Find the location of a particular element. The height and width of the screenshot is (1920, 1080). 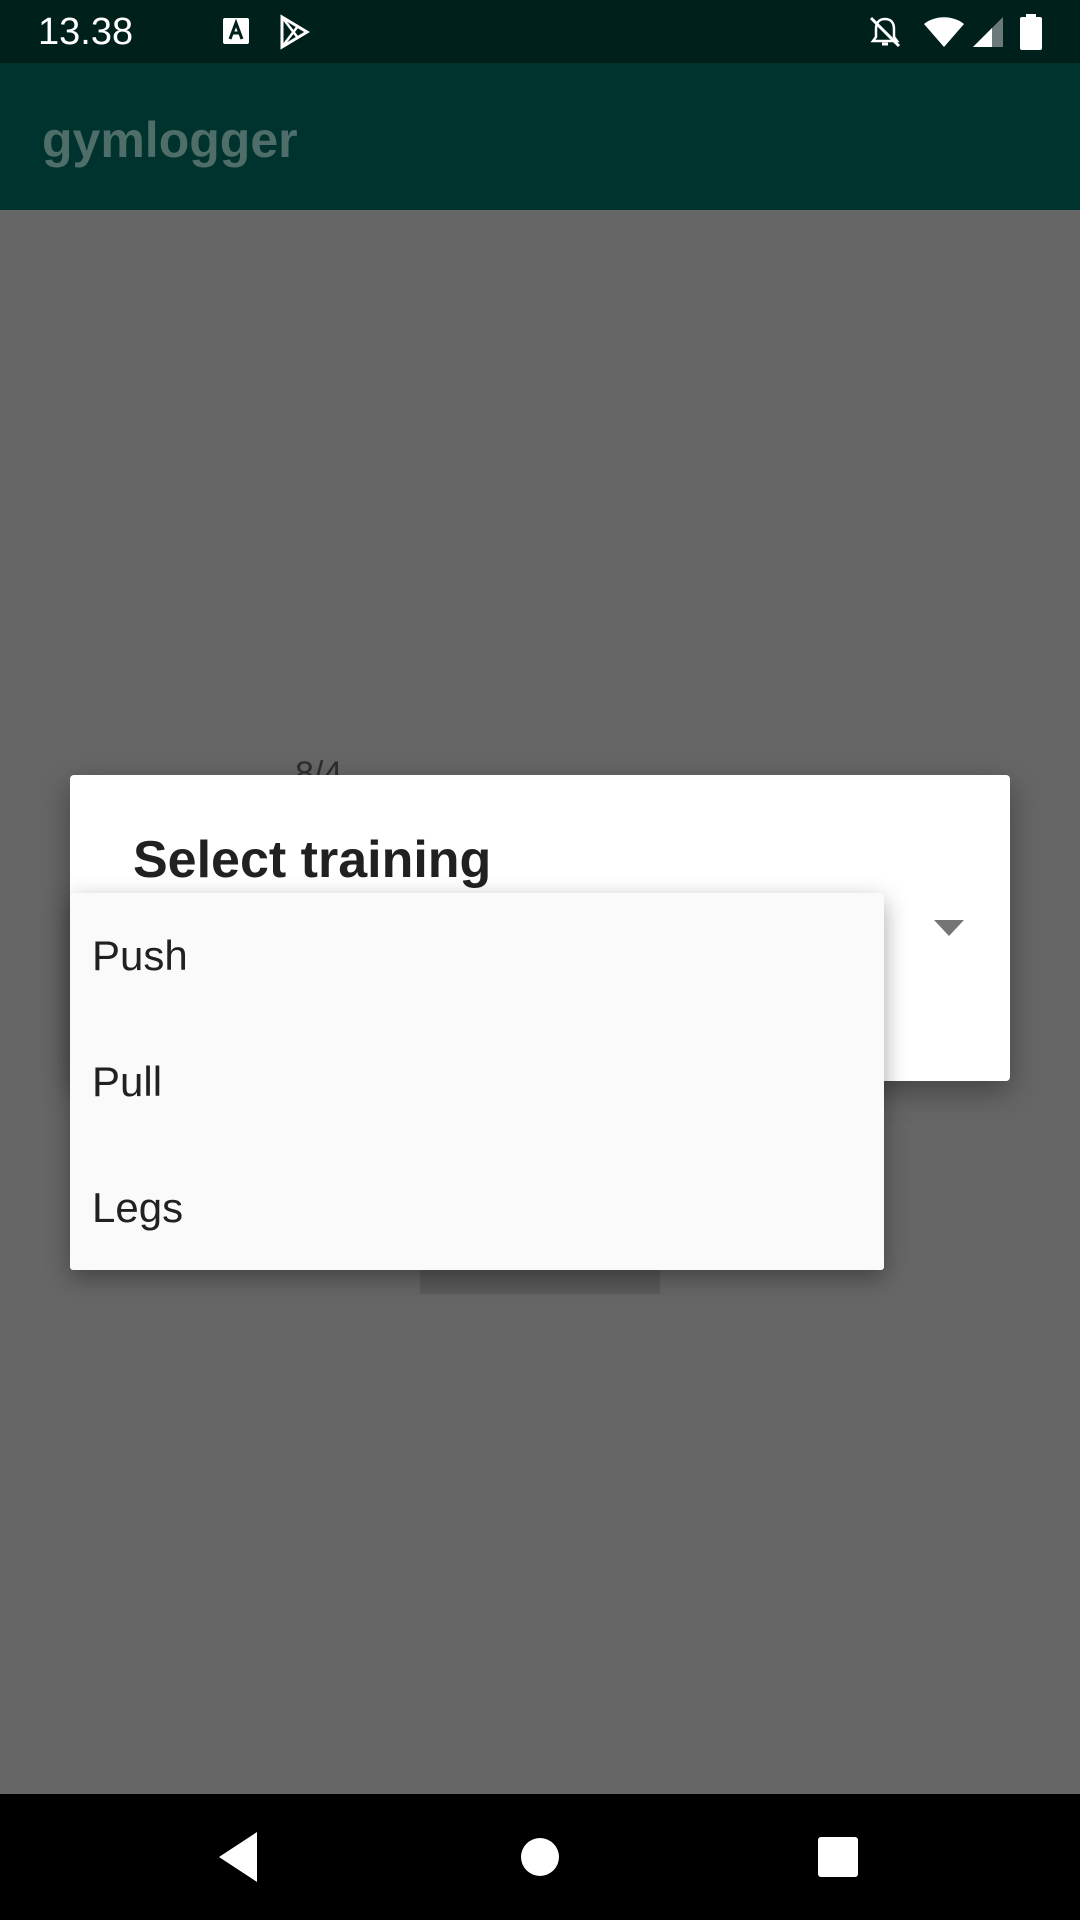

play-store-icon is located at coordinates (295, 32).